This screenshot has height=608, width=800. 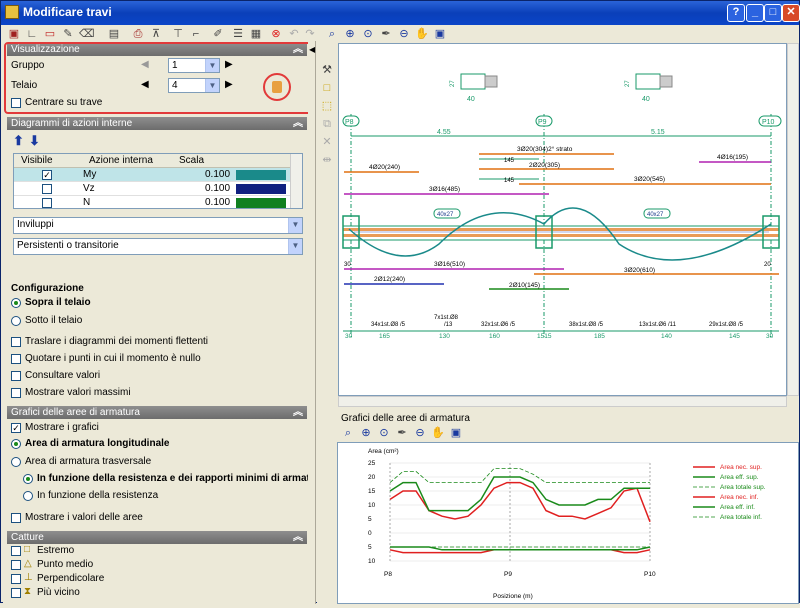 What do you see at coordinates (16, 518) in the screenshot?
I see `mostrare-valori-checkbox` at bounding box center [16, 518].